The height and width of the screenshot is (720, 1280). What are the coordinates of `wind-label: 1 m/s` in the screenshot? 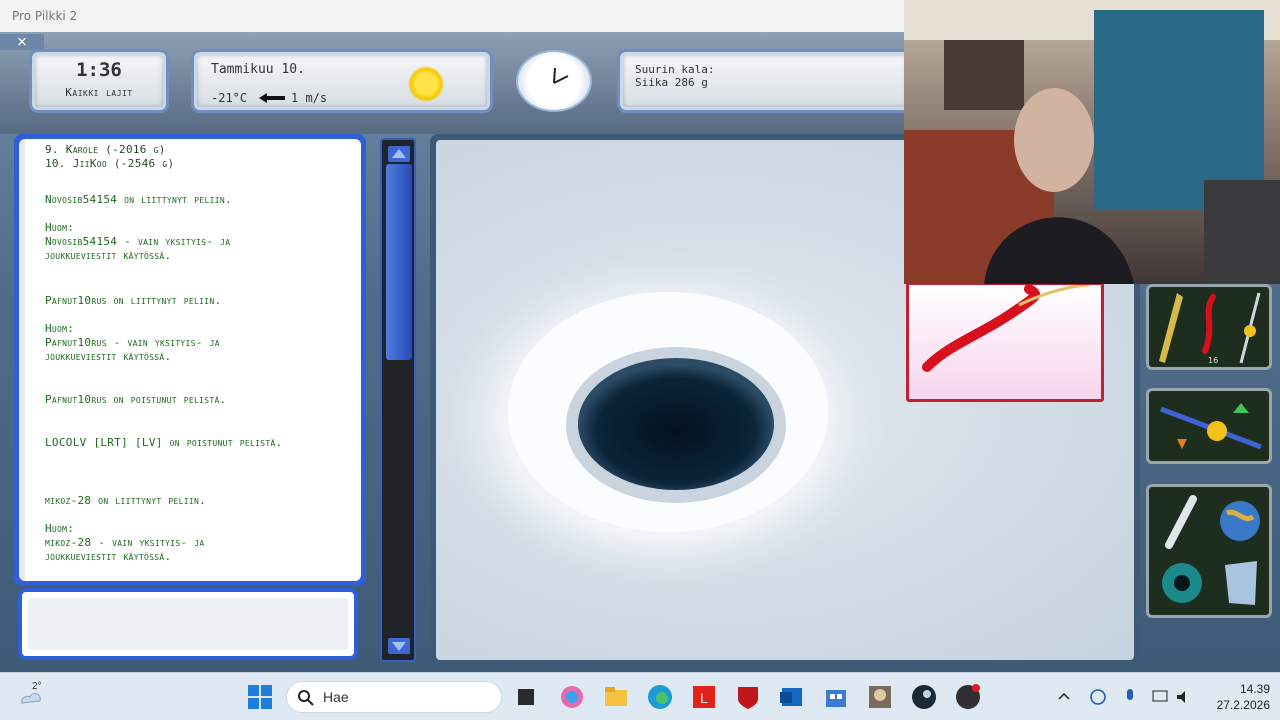 It's located at (309, 98).